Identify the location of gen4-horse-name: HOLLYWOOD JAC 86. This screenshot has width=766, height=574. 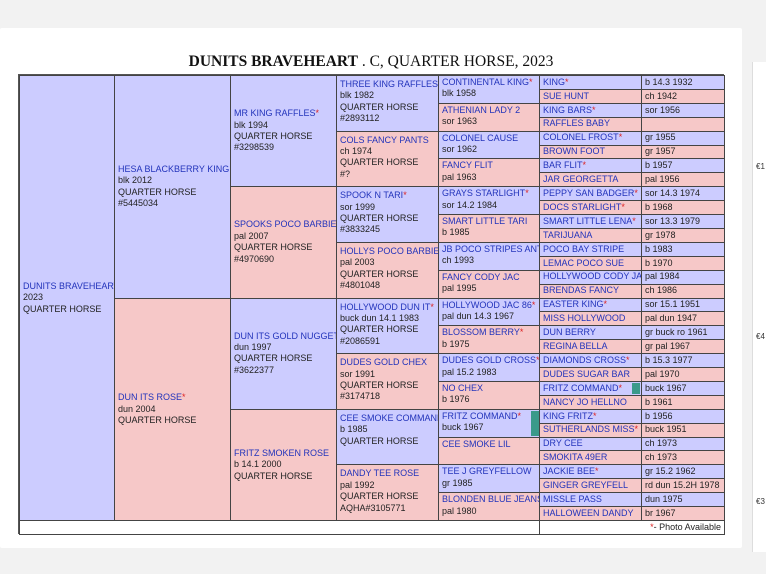
(487, 305).